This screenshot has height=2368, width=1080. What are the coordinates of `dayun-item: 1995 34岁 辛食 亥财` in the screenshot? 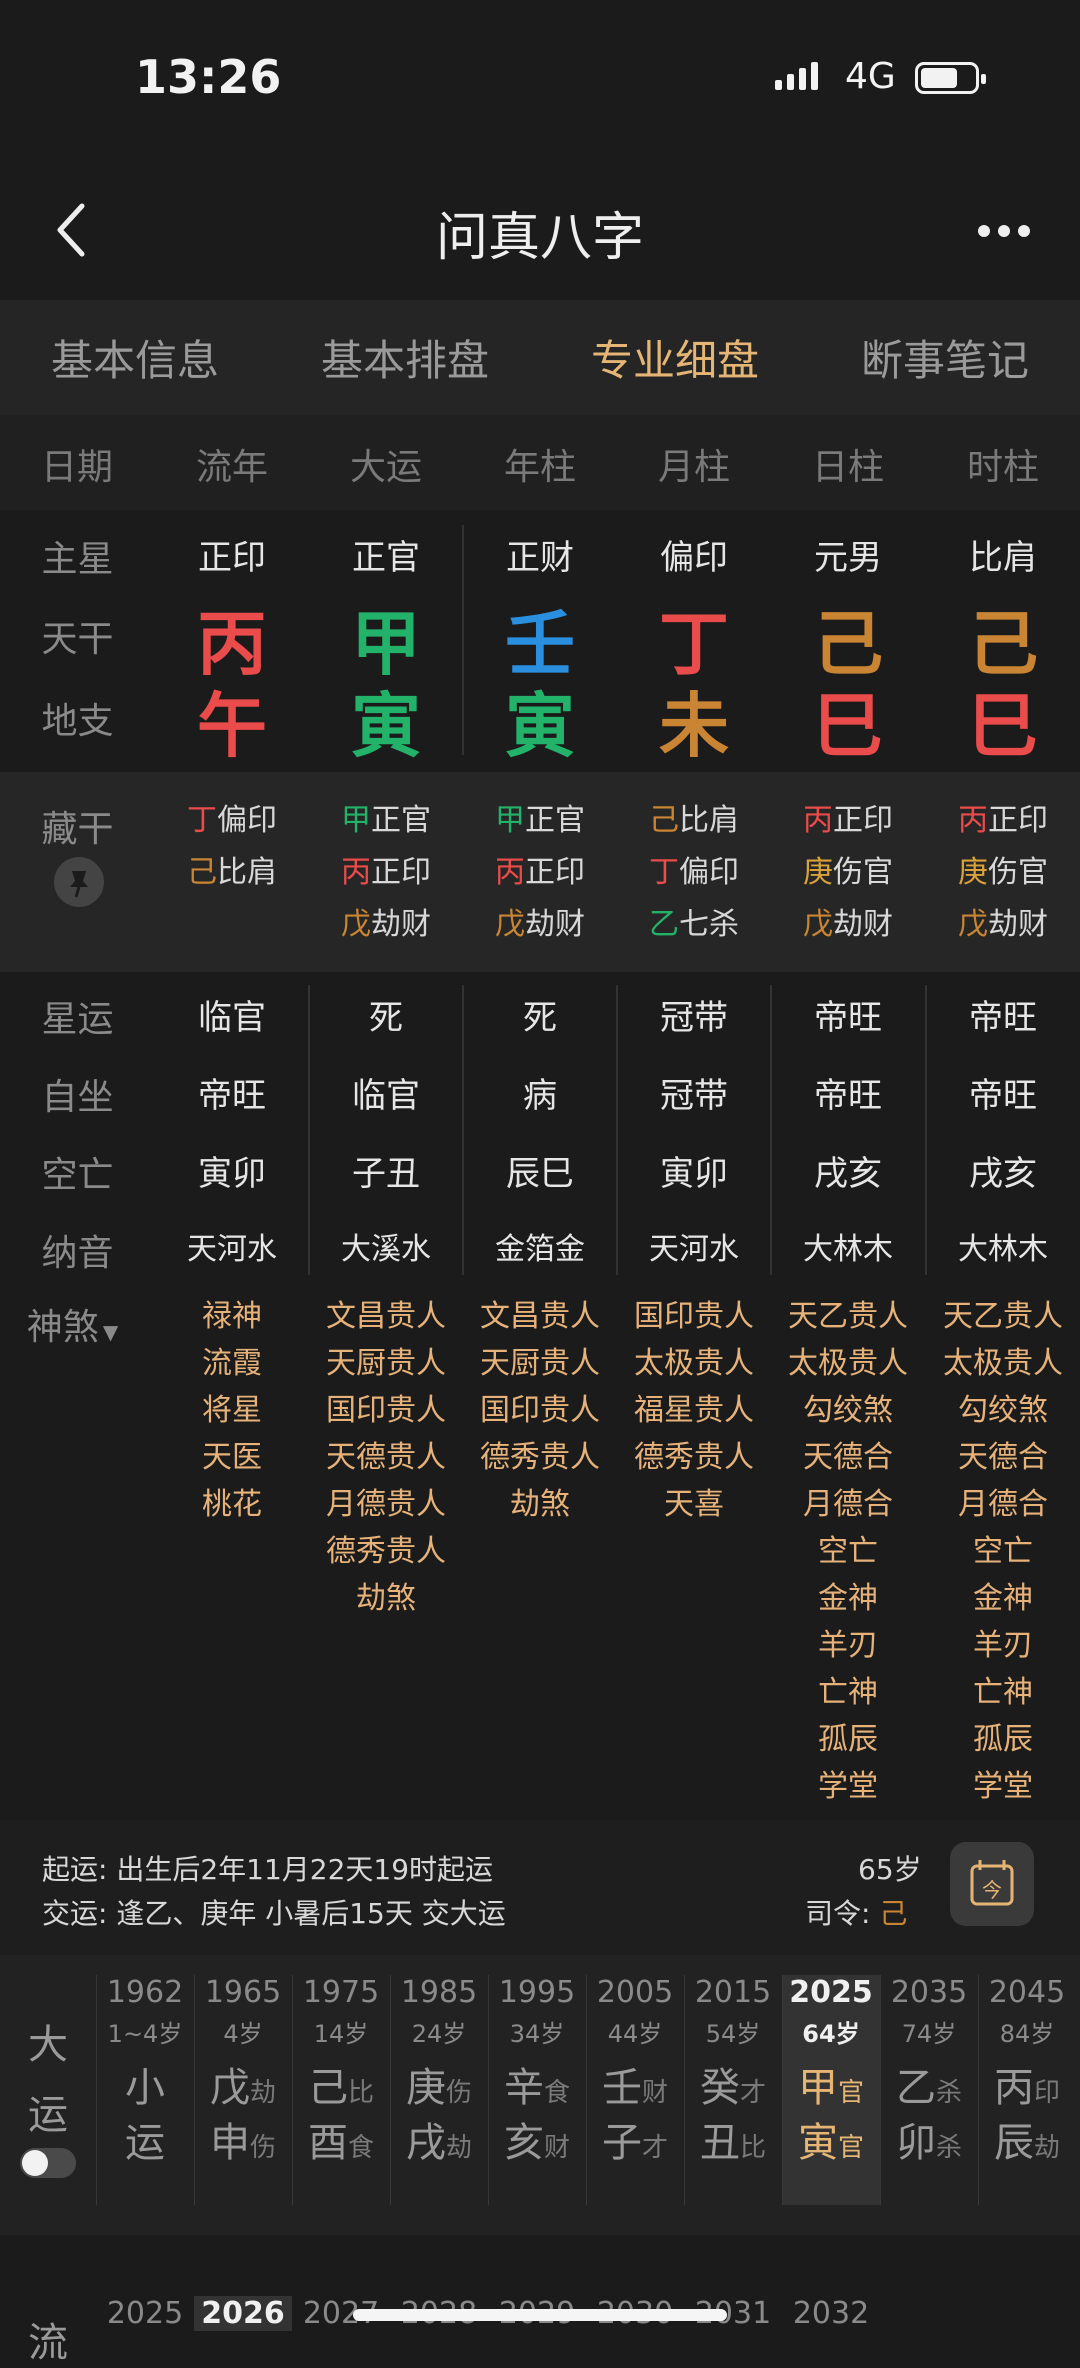 It's located at (537, 2090).